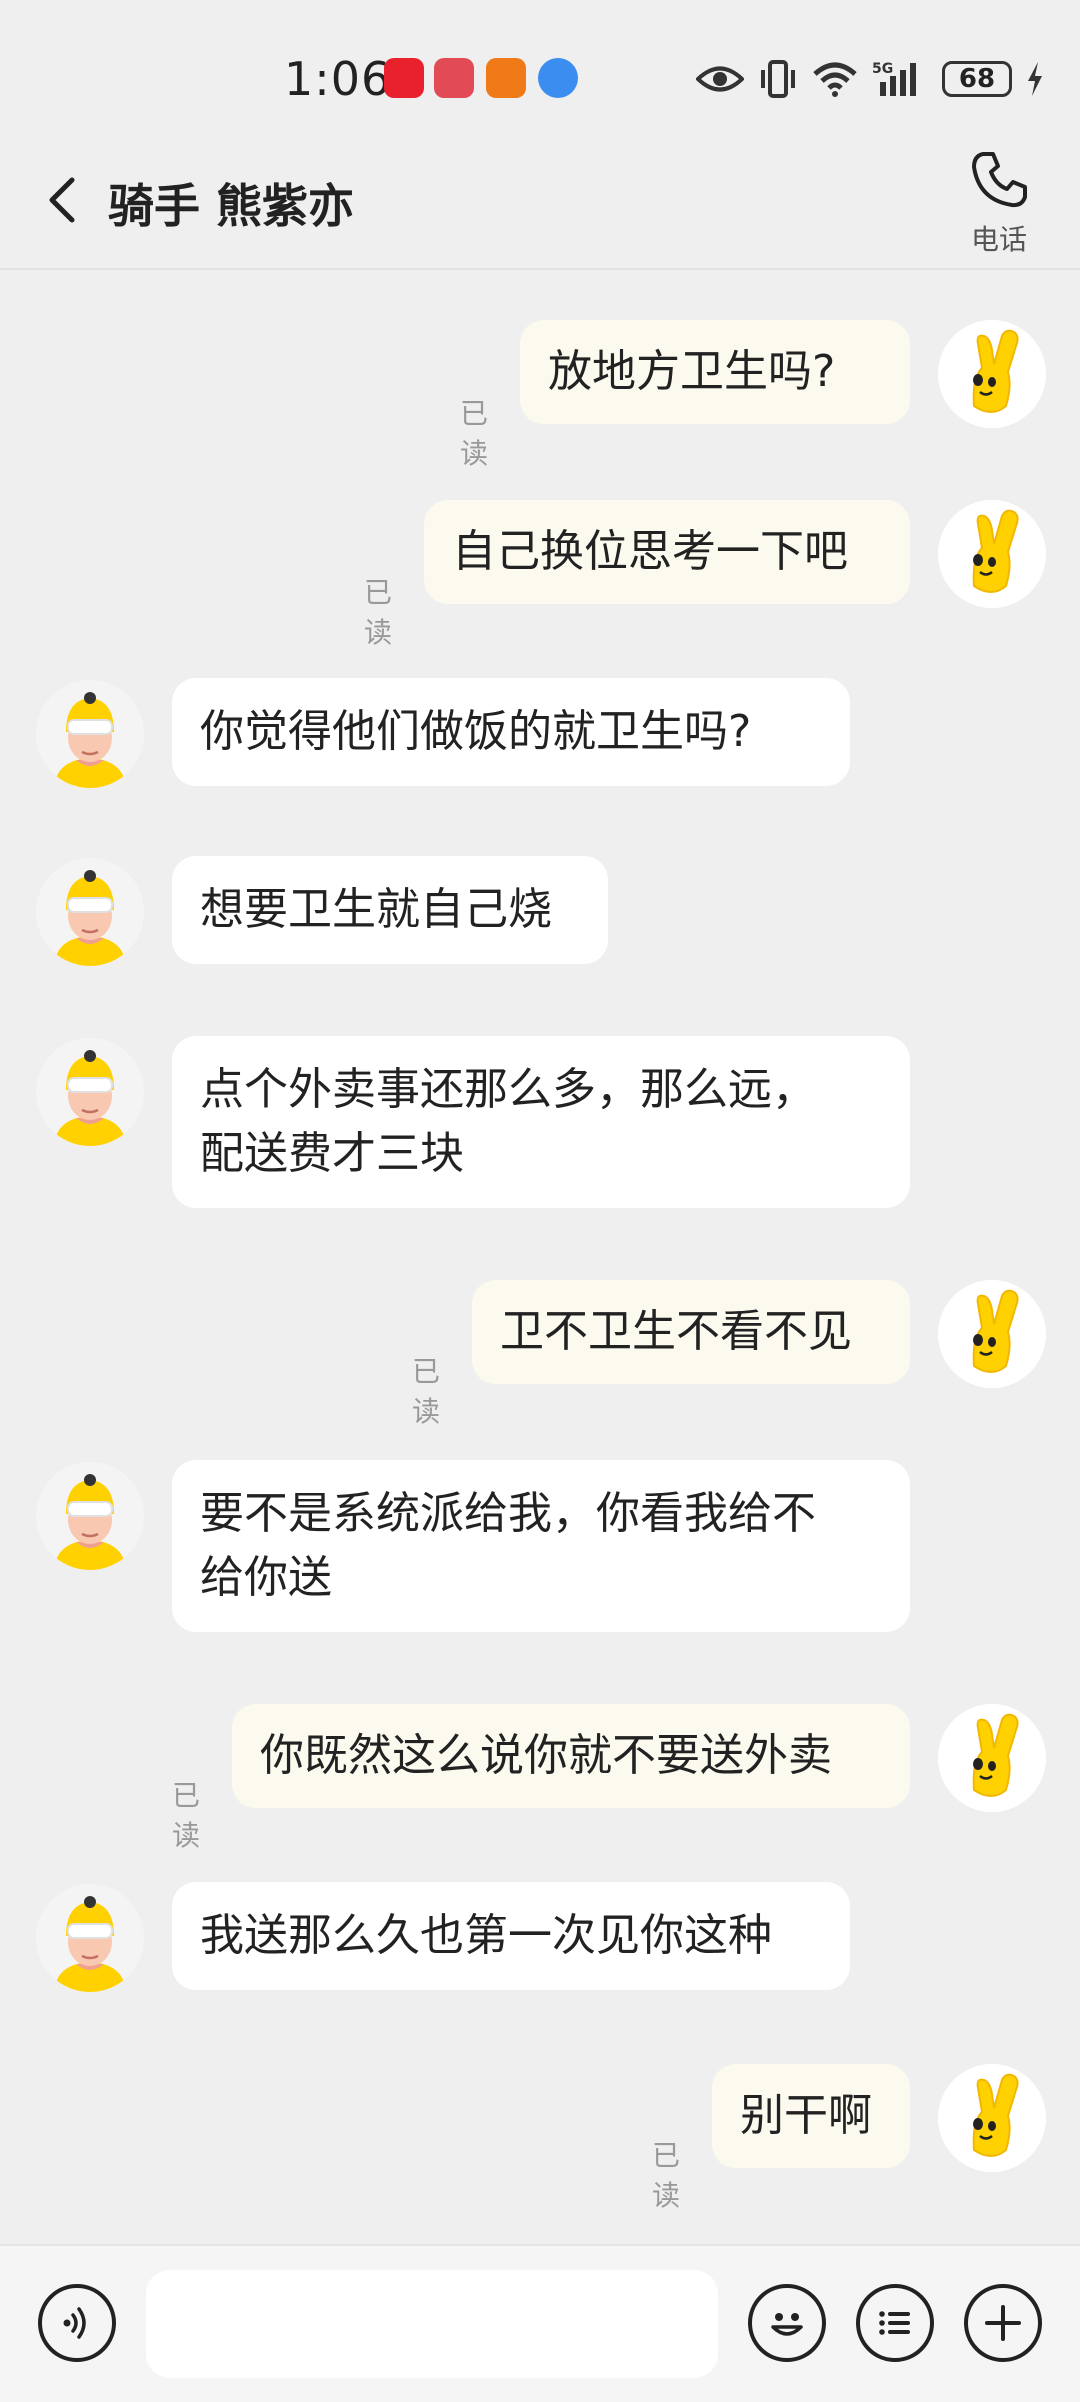 This screenshot has width=1080, height=2402. Describe the element at coordinates (540, 205) in the screenshot. I see `chat-header: 骑手 熊紫亦 电话` at that location.